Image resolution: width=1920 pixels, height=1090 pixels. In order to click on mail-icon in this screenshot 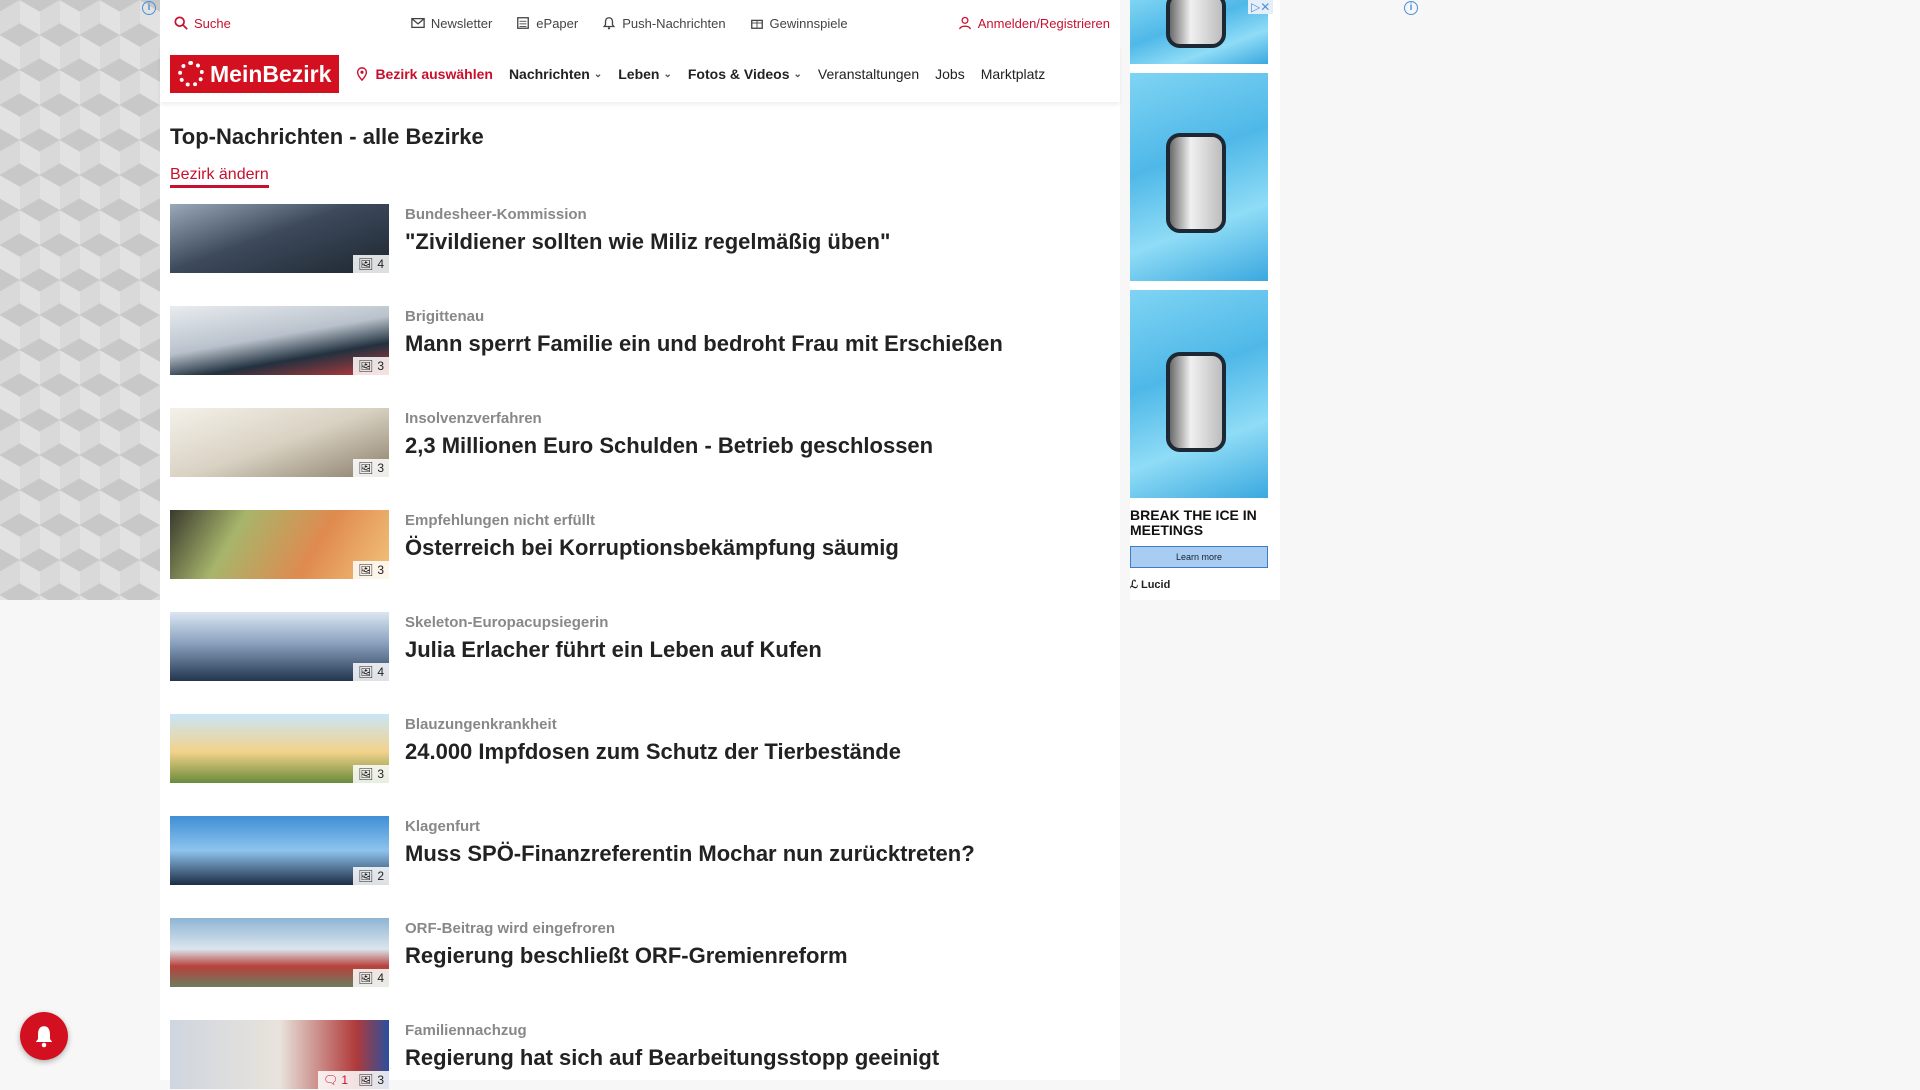, I will do `click(418, 23)`.